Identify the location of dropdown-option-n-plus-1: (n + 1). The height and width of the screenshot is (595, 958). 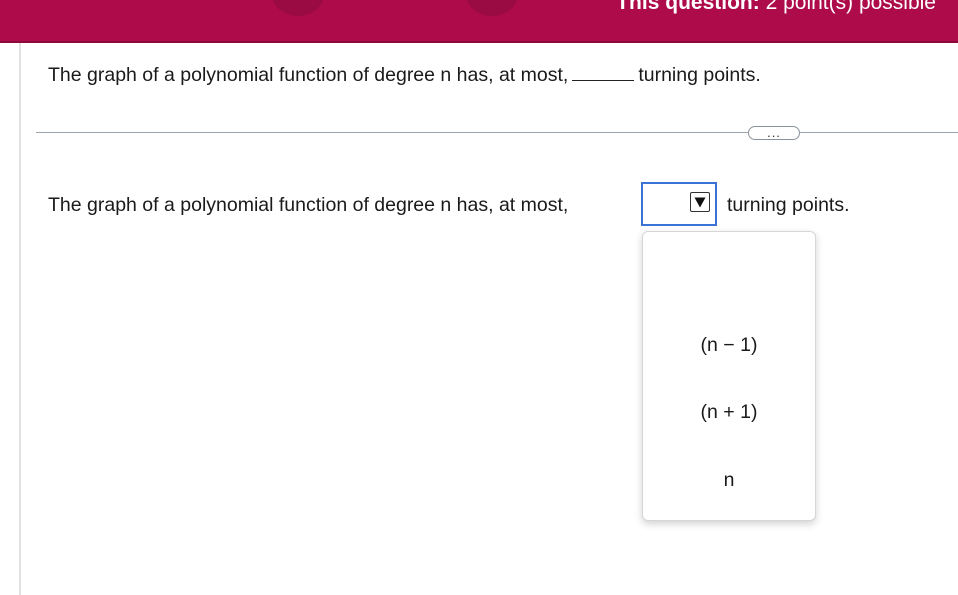
(729, 412).